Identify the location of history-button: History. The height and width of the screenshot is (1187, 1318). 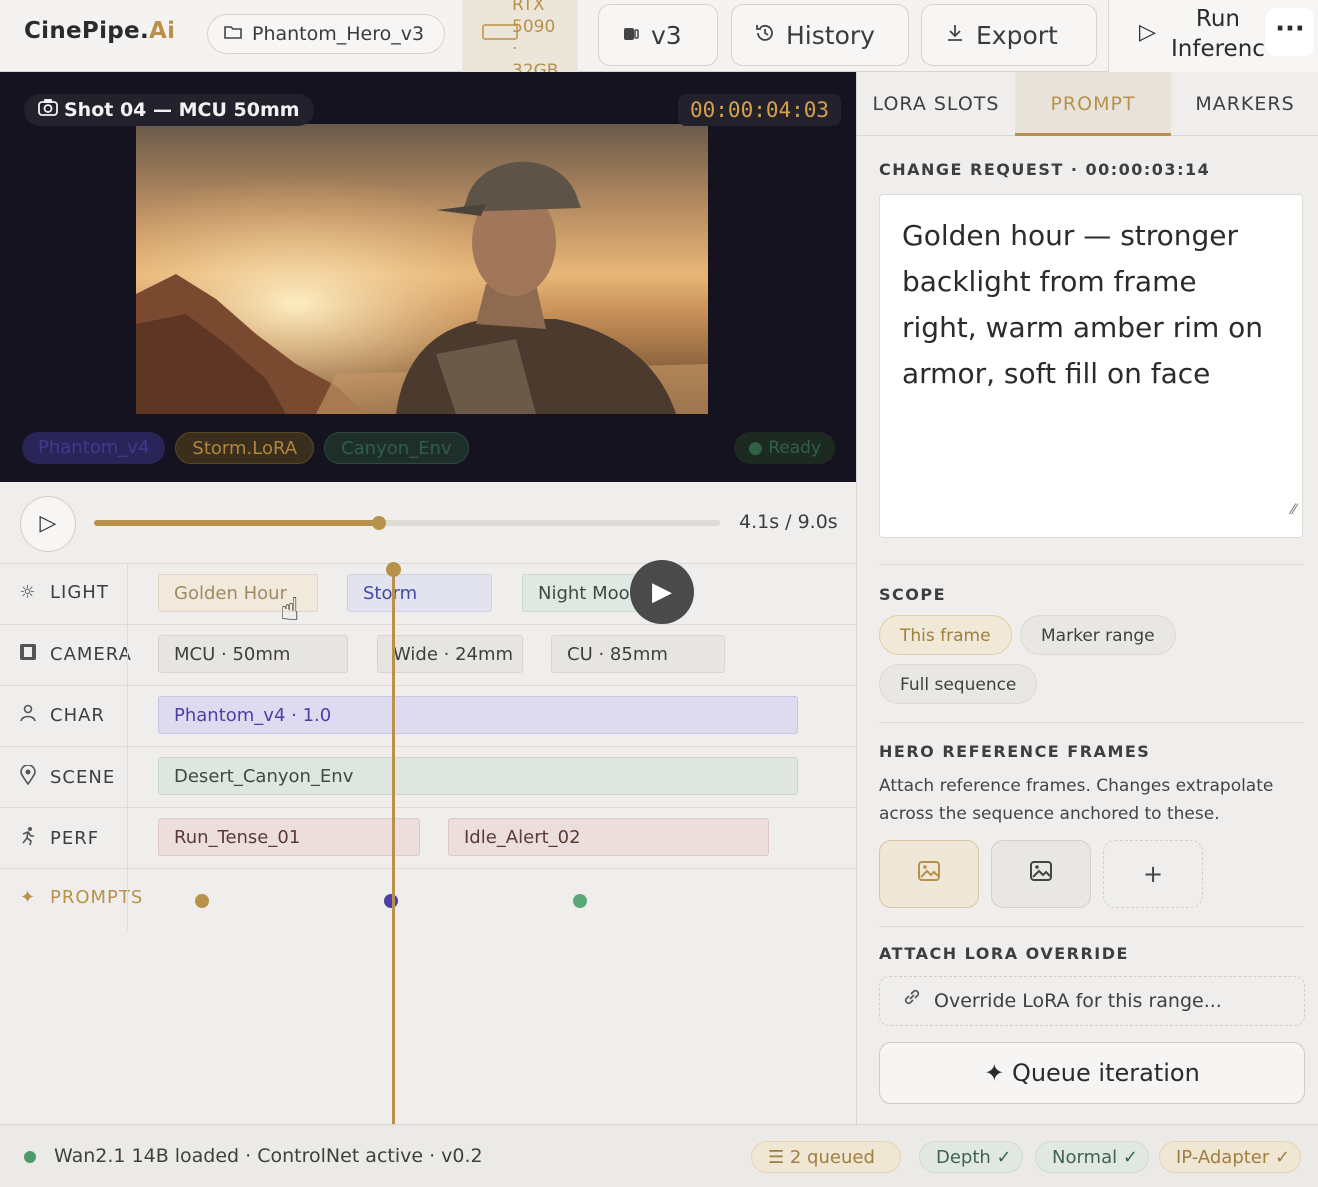
(820, 35).